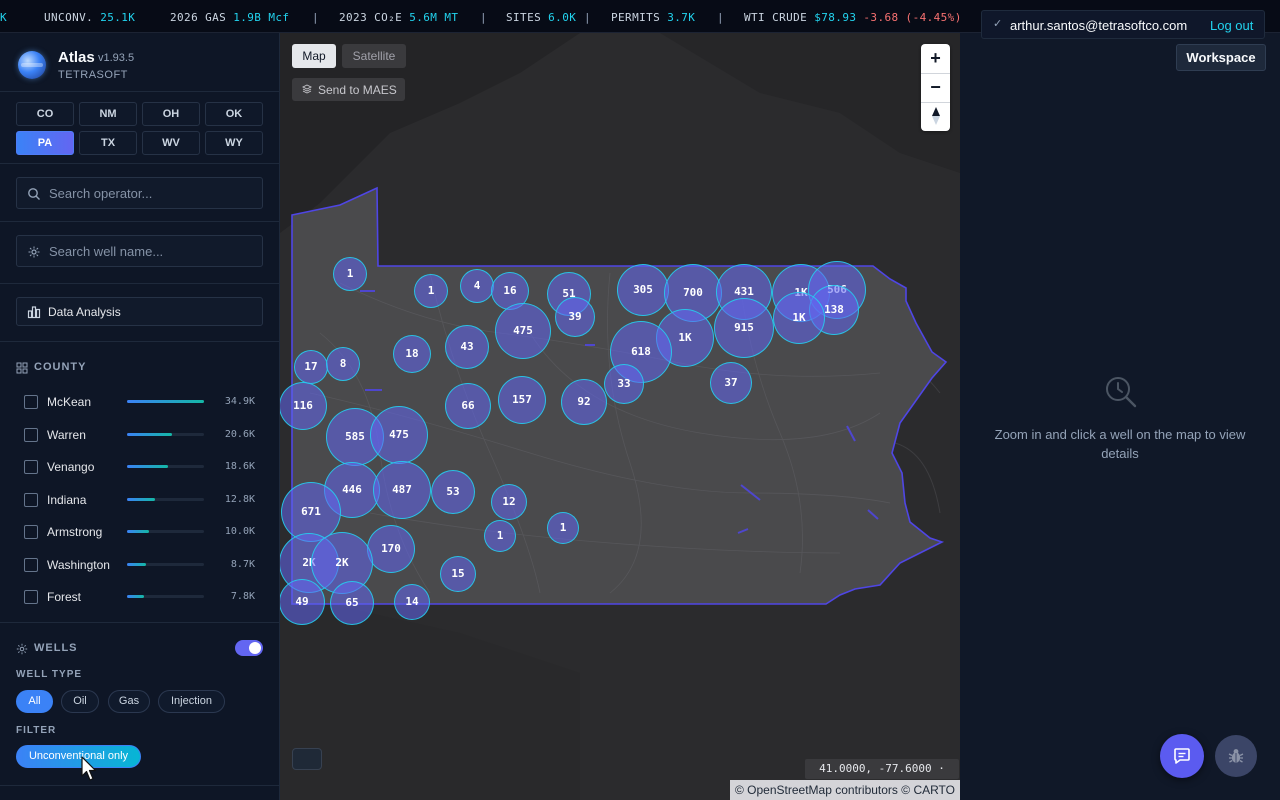  What do you see at coordinates (108, 143) in the screenshot?
I see `state-button-tx: TX` at bounding box center [108, 143].